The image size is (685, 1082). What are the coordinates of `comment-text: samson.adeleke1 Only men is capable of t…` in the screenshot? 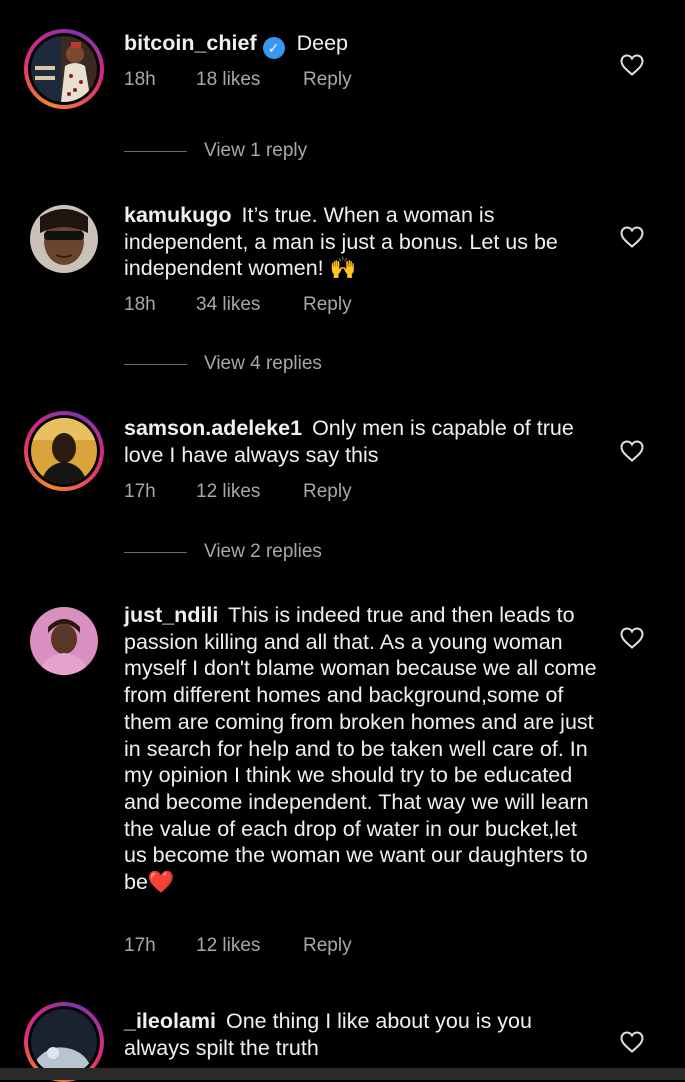 It's located at (361, 441).